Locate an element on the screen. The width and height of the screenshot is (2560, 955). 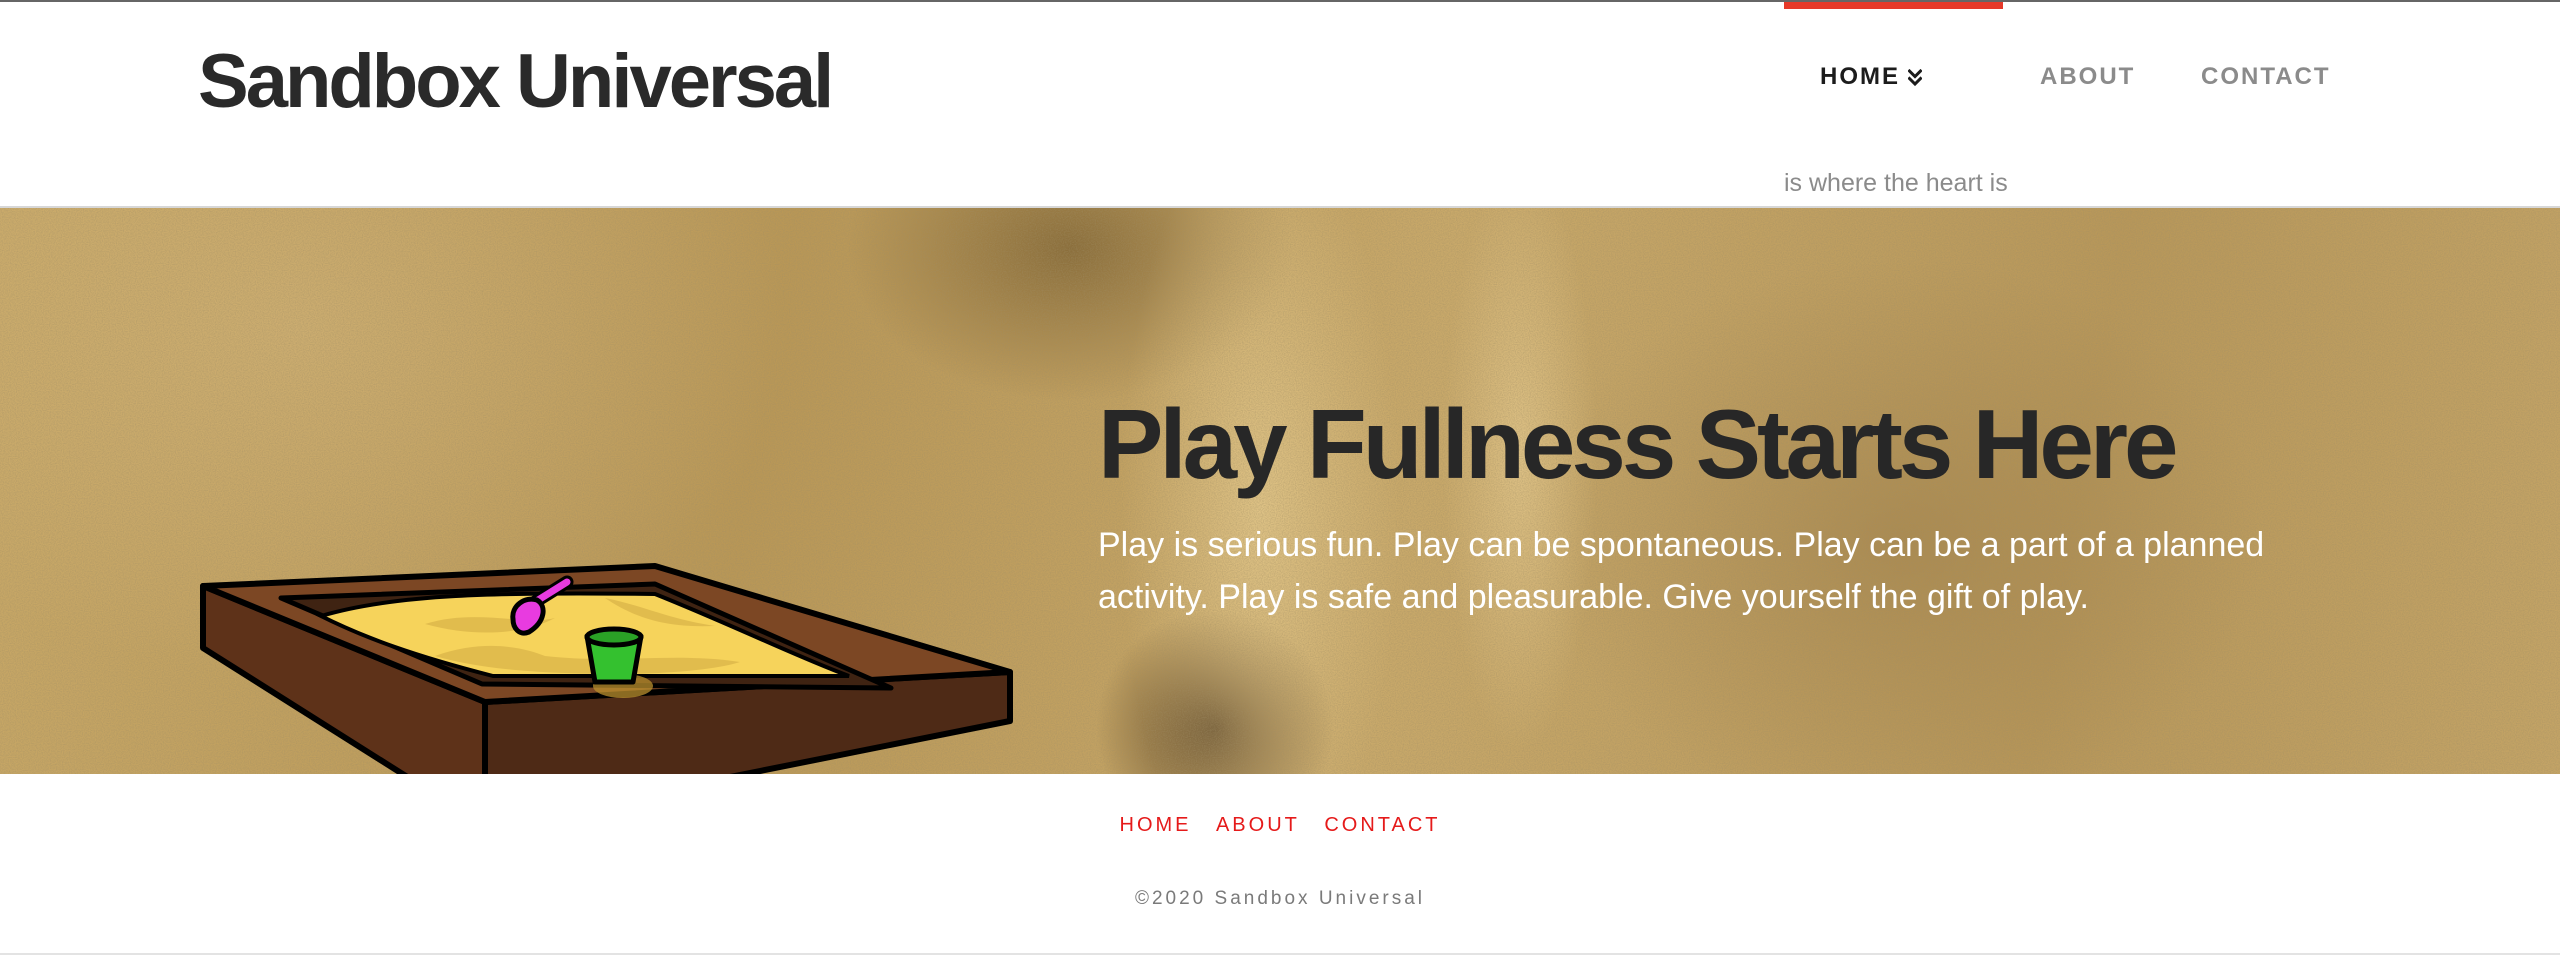
nav-item-home: HOME is located at coordinates (1871, 77).